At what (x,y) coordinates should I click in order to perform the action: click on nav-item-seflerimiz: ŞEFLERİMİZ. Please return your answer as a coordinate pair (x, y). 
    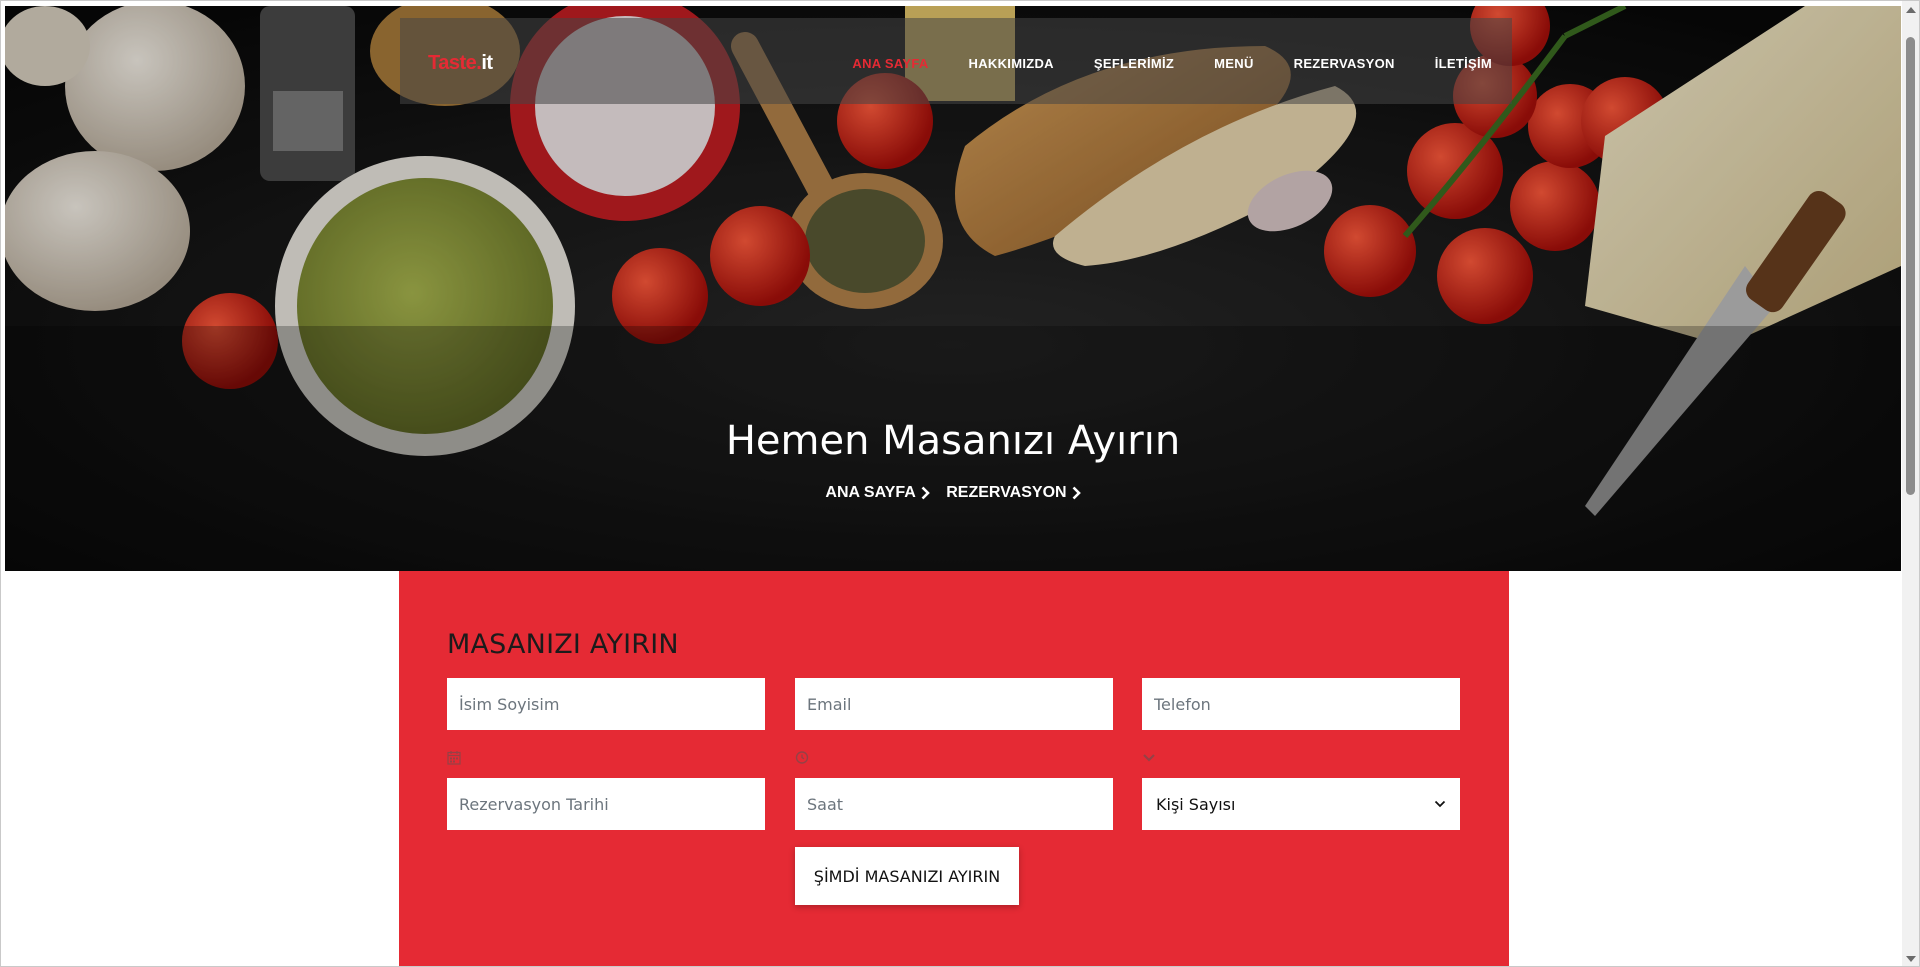
    Looking at the image, I should click on (1134, 63).